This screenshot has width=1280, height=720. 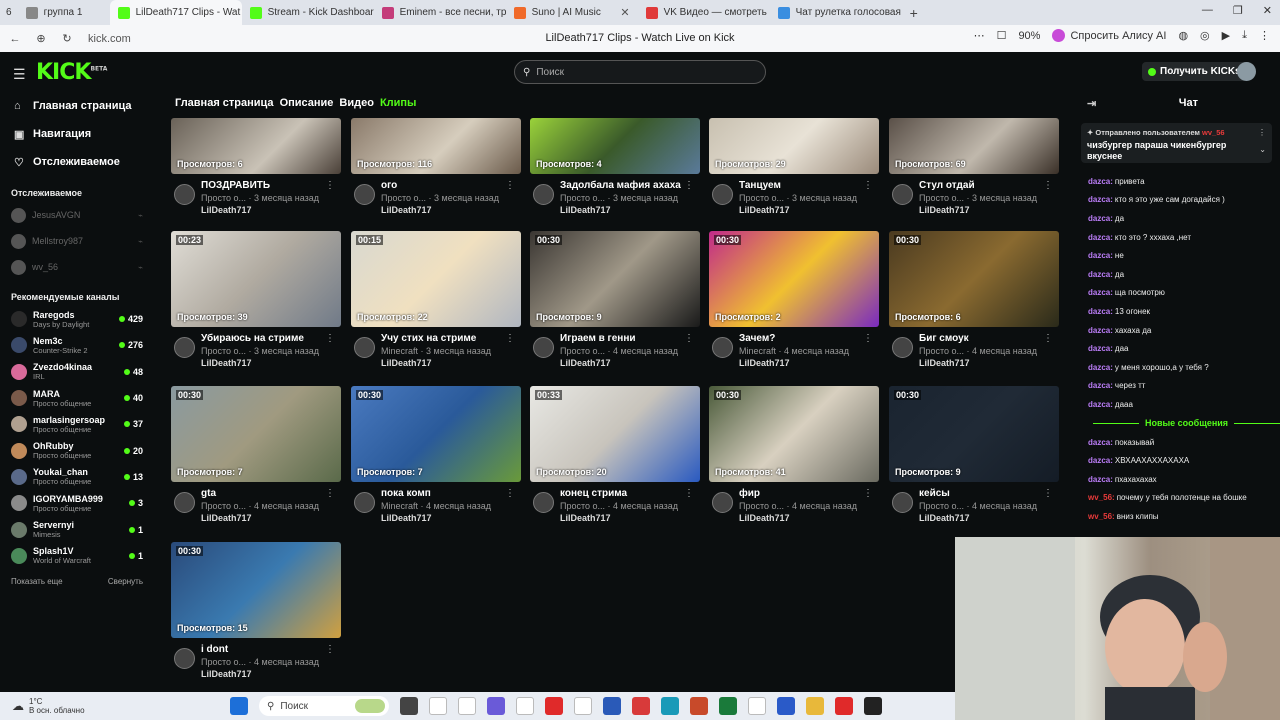 I want to click on clip-thumbnail: 00:30 Просмотров: 2, so click(x=794, y=279).